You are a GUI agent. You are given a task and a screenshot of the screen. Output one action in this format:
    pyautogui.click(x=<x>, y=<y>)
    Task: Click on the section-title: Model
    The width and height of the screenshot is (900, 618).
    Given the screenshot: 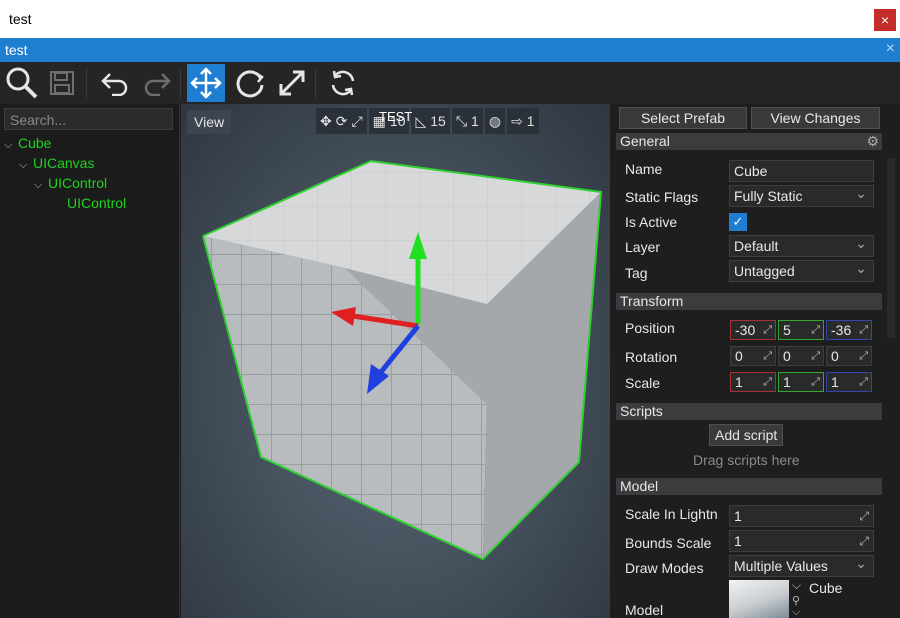 What is the action you would take?
    pyautogui.click(x=639, y=486)
    